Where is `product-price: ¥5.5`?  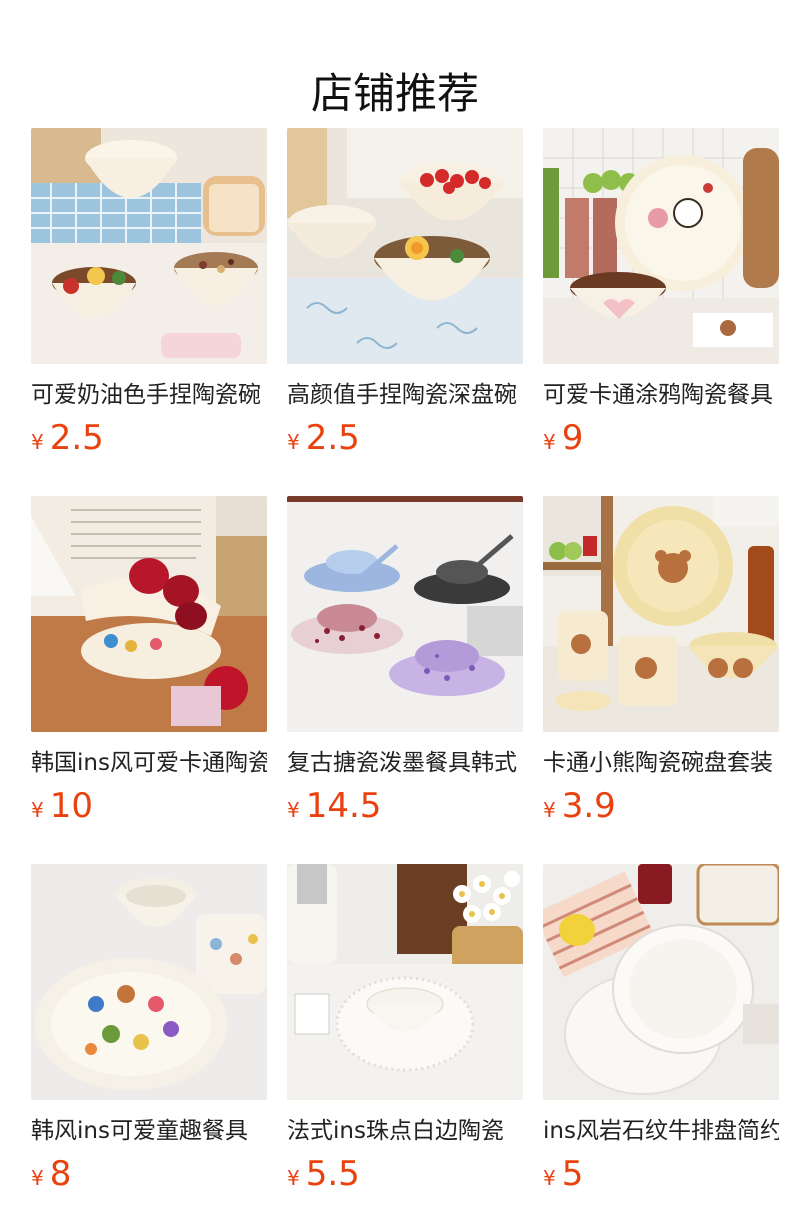
product-price: ¥5.5 is located at coordinates (323, 1174).